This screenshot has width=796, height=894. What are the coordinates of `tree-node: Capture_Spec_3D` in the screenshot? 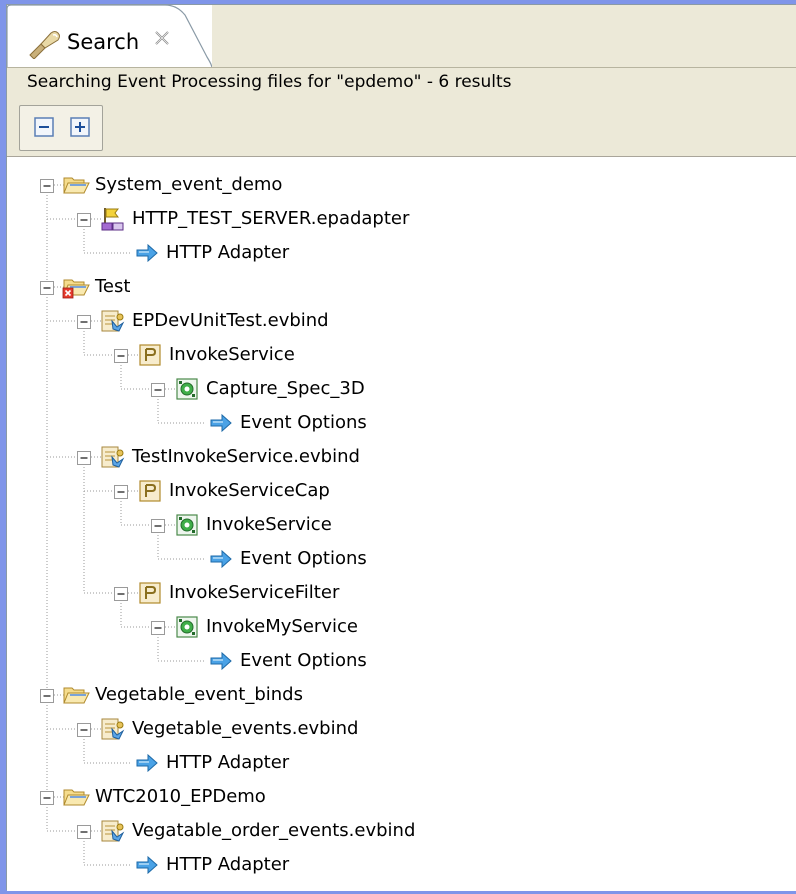 It's located at (401, 389).